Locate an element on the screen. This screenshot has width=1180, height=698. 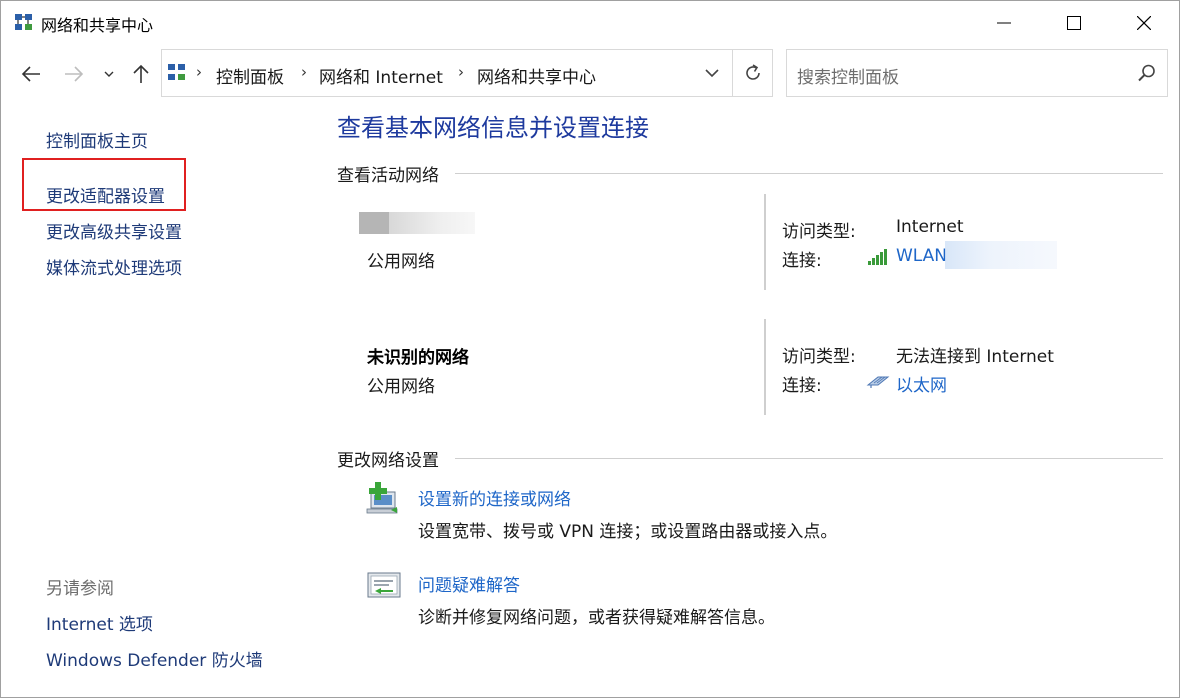
network-2-category: 公用网络 is located at coordinates (401, 387).